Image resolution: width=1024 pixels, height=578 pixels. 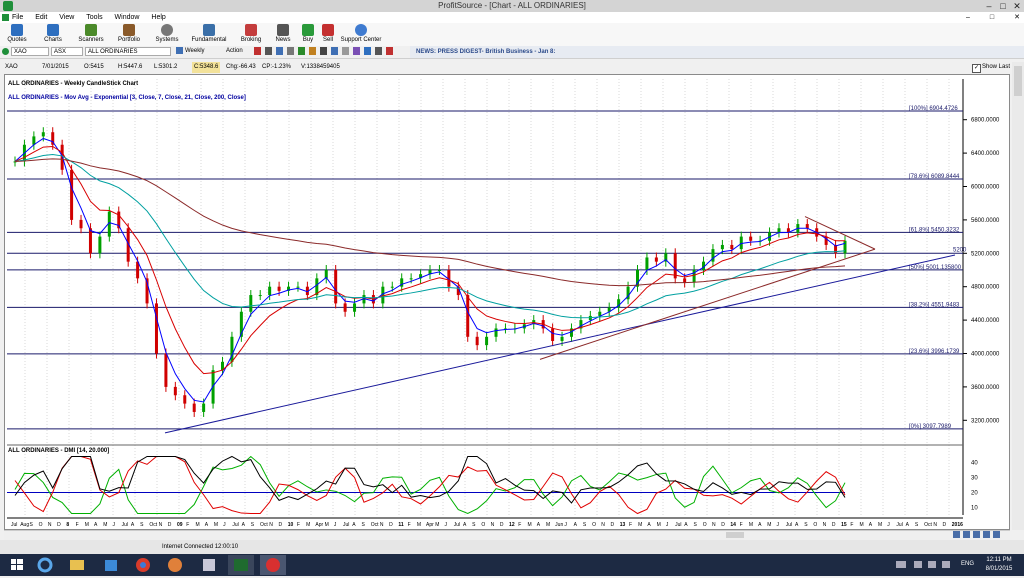 I want to click on tool-zoom-icon, so click(x=279, y=51).